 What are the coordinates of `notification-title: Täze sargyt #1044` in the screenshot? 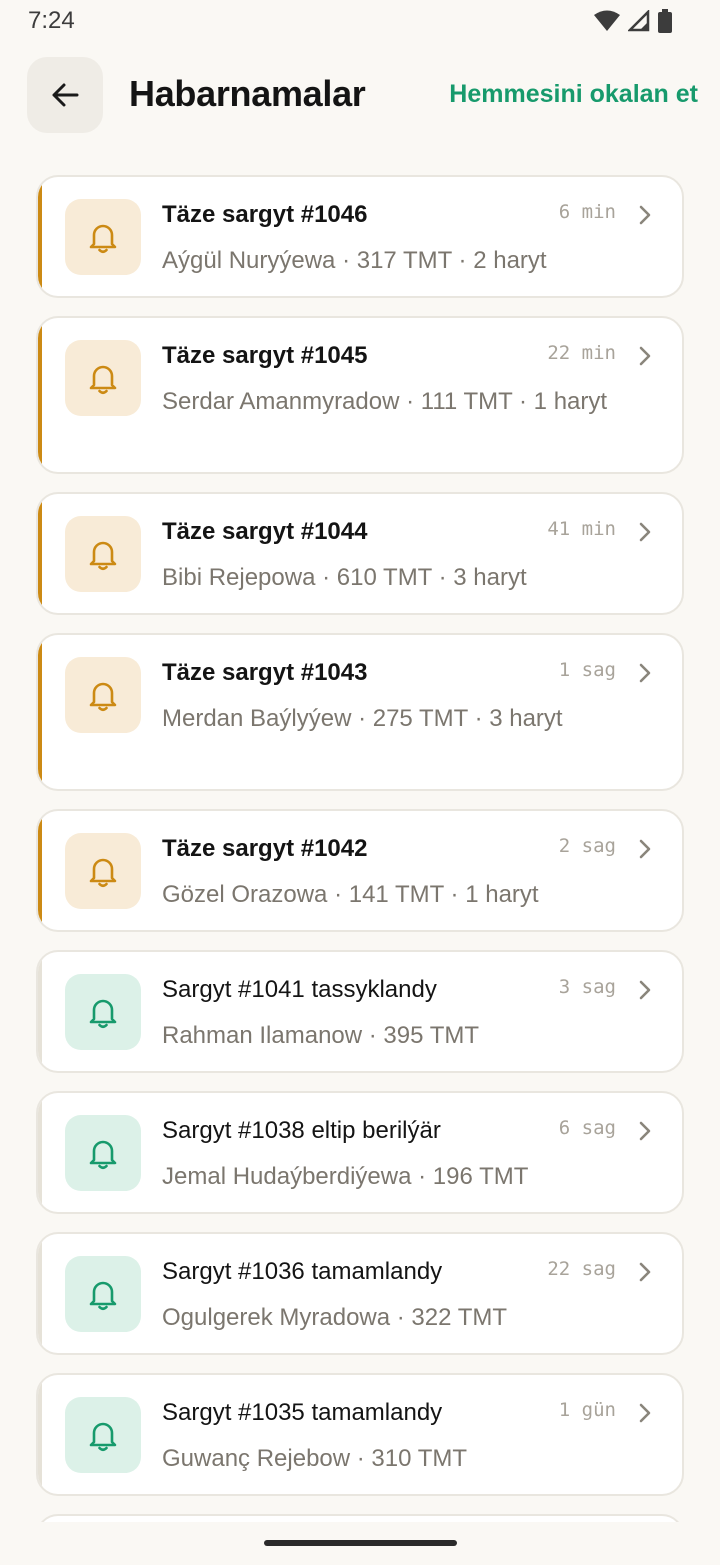 It's located at (265, 531).